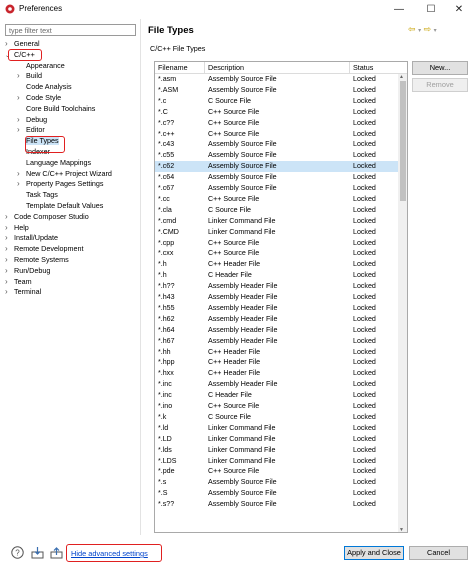 This screenshot has width=474, height=569. What do you see at coordinates (277, 232) in the screenshot?
I see `table-row: *.CMD Linker Command File Locked` at bounding box center [277, 232].